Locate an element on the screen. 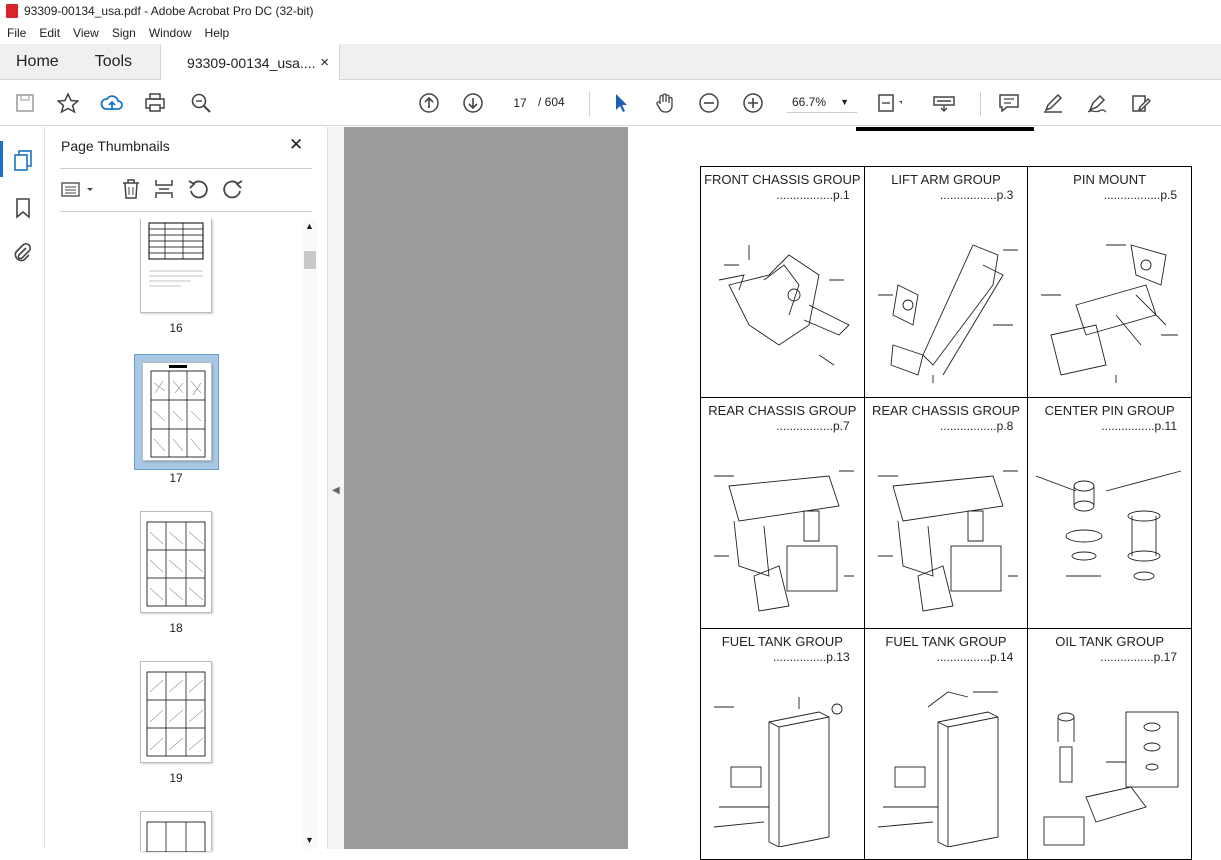 Image resolution: width=1221 pixels, height=860 pixels. page-fit-icon is located at coordinates (889, 103).